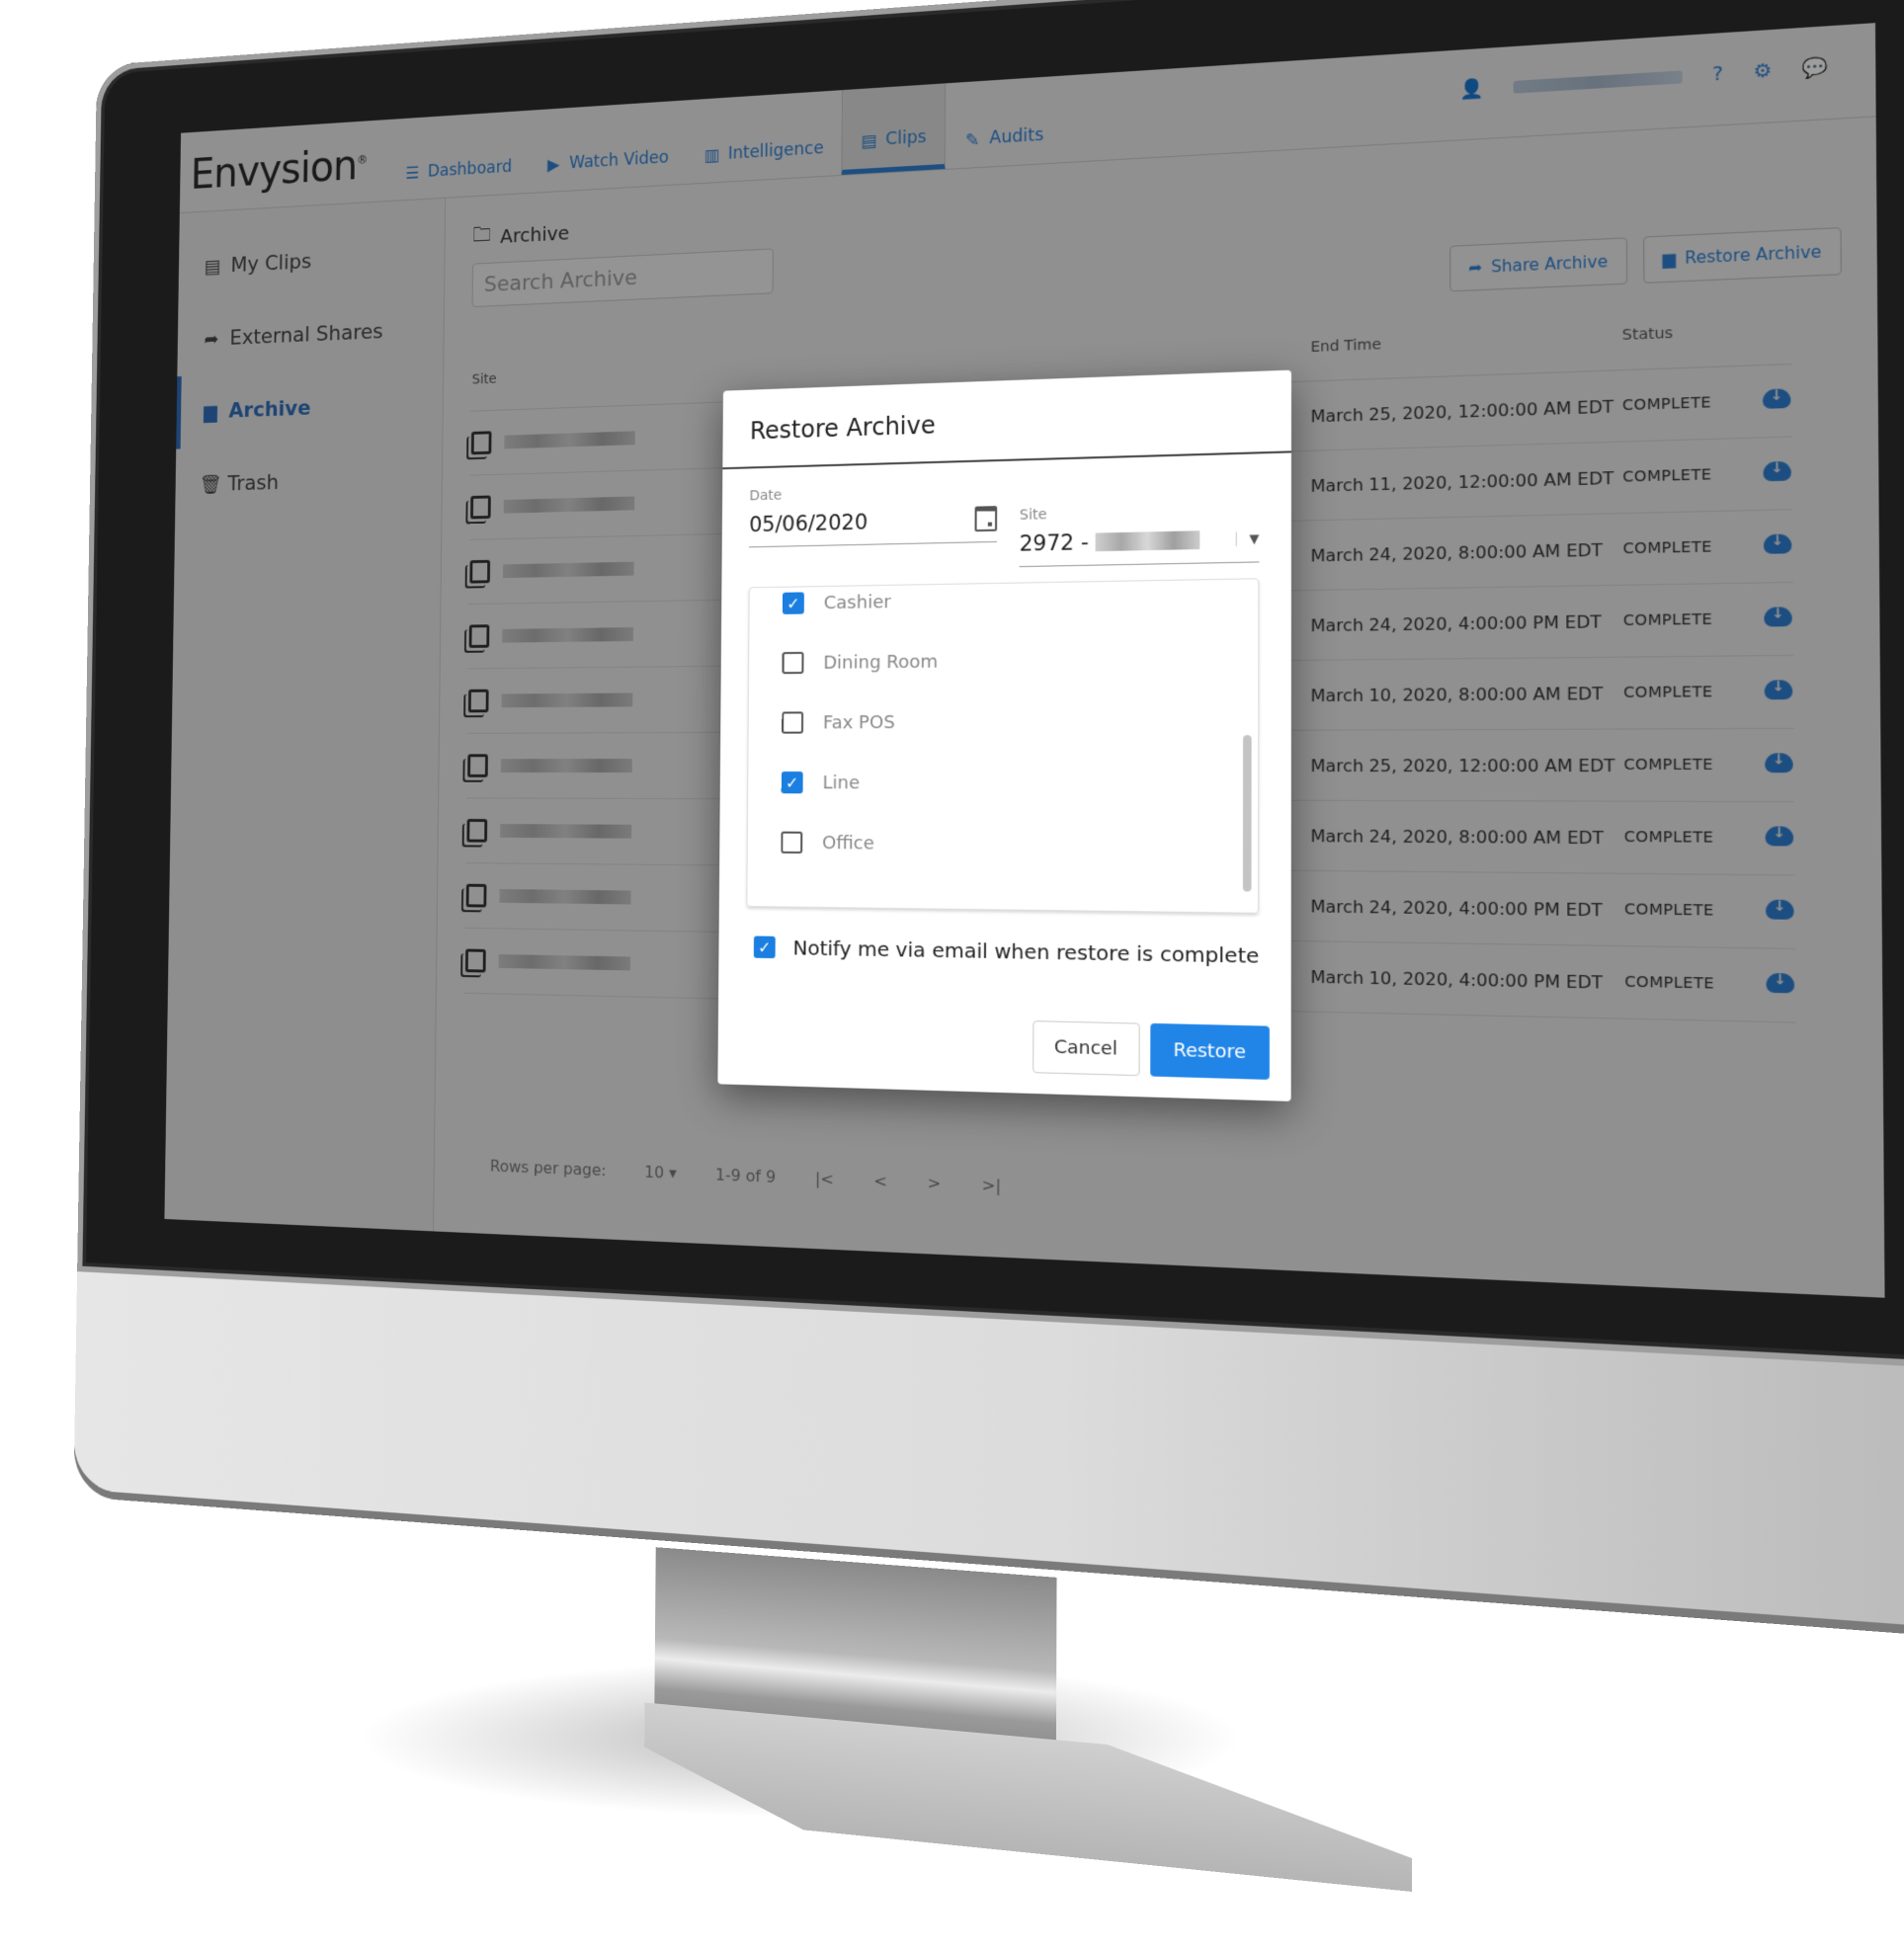 The image size is (1904, 1953). I want to click on camera-label: Cashier, so click(857, 602).